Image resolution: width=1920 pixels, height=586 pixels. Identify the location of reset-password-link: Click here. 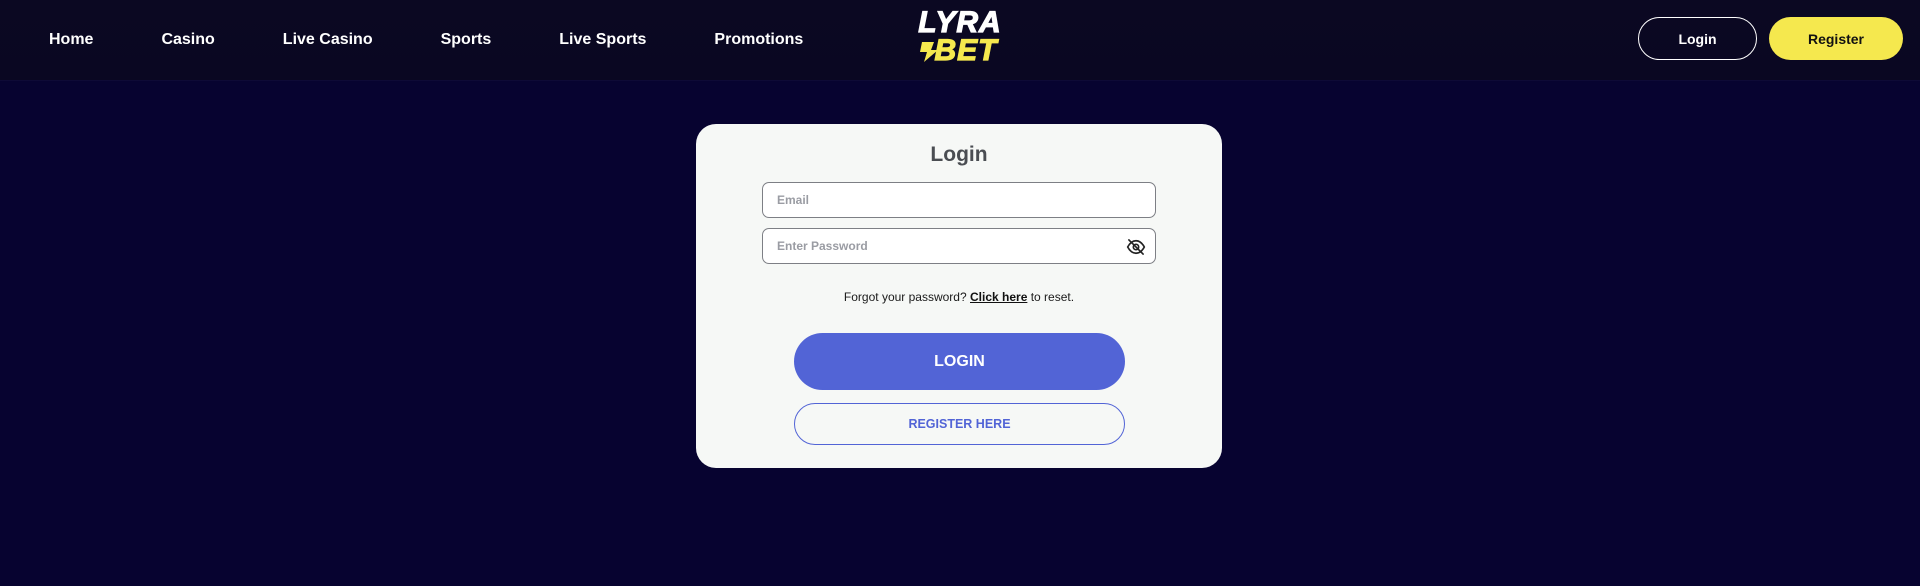
(998, 297).